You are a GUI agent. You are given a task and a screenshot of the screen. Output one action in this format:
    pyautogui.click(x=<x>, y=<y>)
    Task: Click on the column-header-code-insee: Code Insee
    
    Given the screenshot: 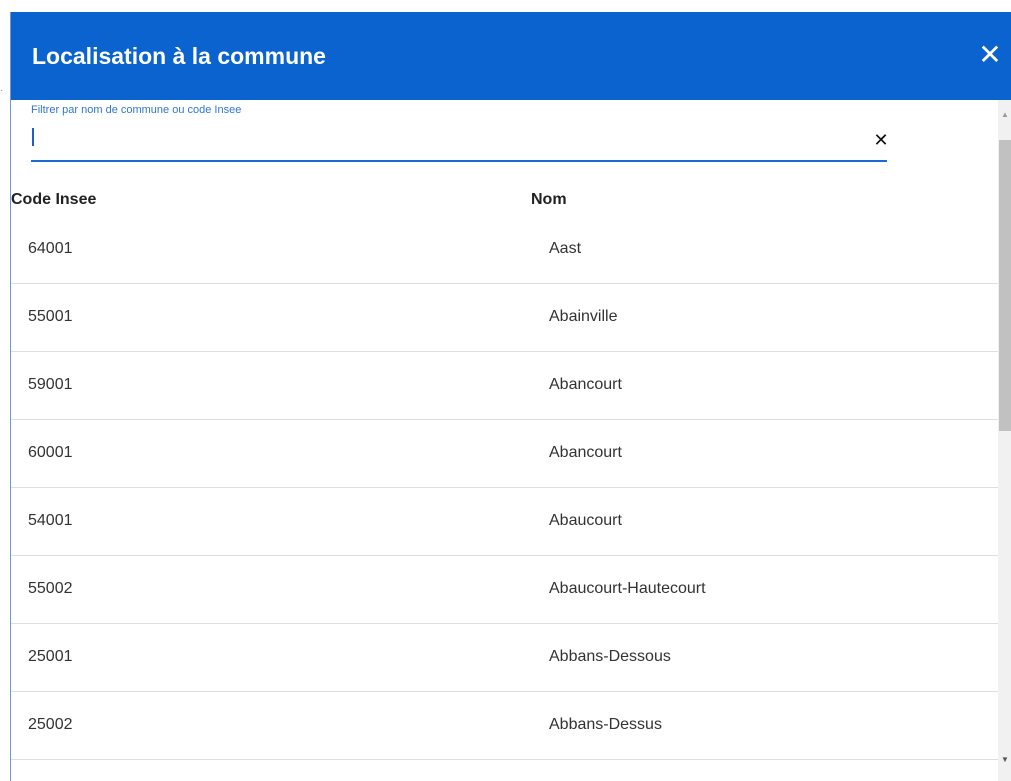 What is the action you would take?
    pyautogui.click(x=53, y=200)
    